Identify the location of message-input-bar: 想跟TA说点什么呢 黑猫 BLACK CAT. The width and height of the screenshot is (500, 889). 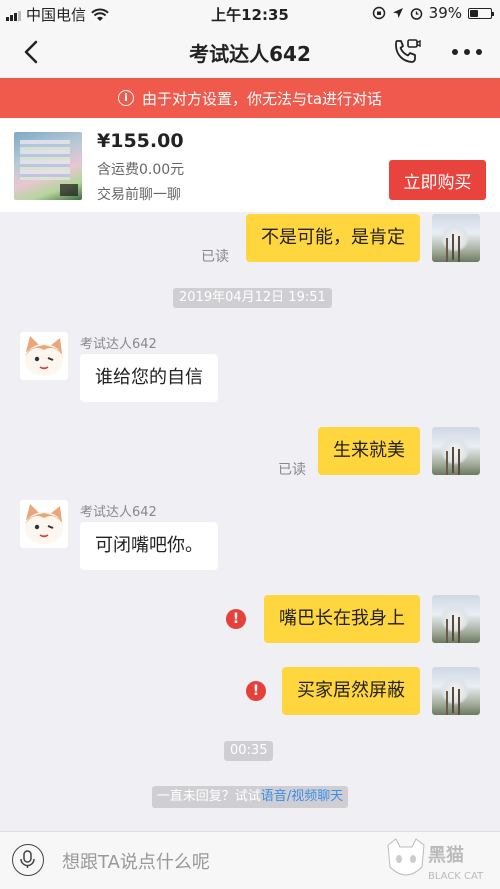
(250, 860).